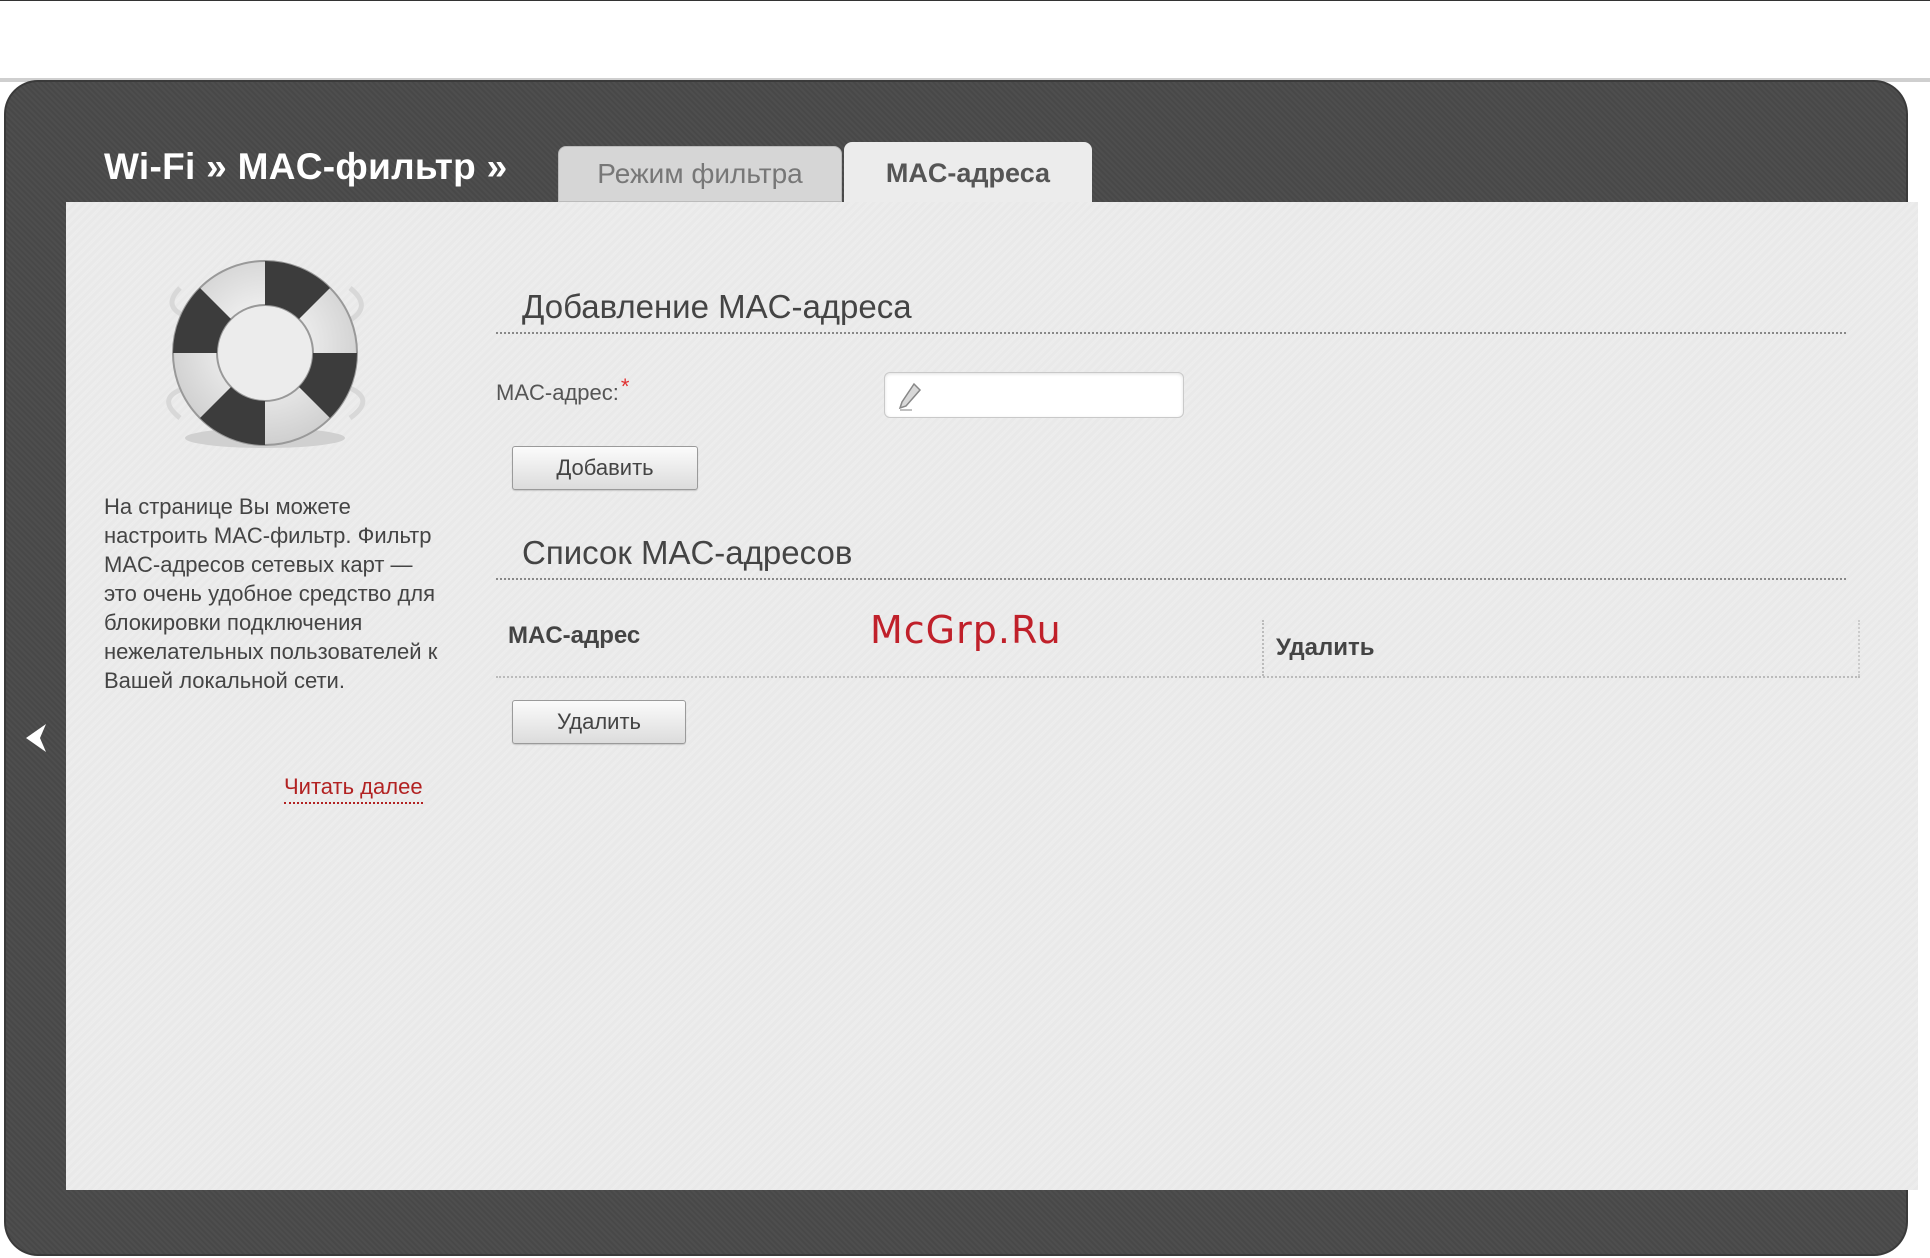 Image resolution: width=1930 pixels, height=1258 pixels. Describe the element at coordinates (1263, 648) in the screenshot. I see `column-divider` at that location.